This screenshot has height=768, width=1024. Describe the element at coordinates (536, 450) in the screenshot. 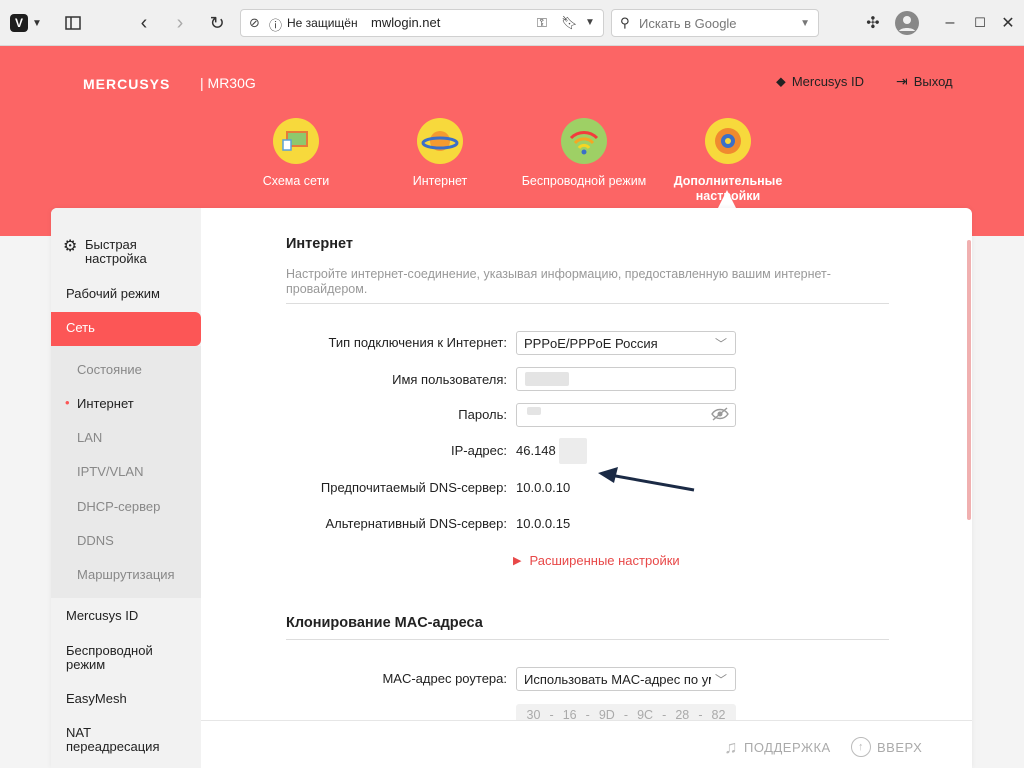

I see `ip-value: 46.148` at that location.